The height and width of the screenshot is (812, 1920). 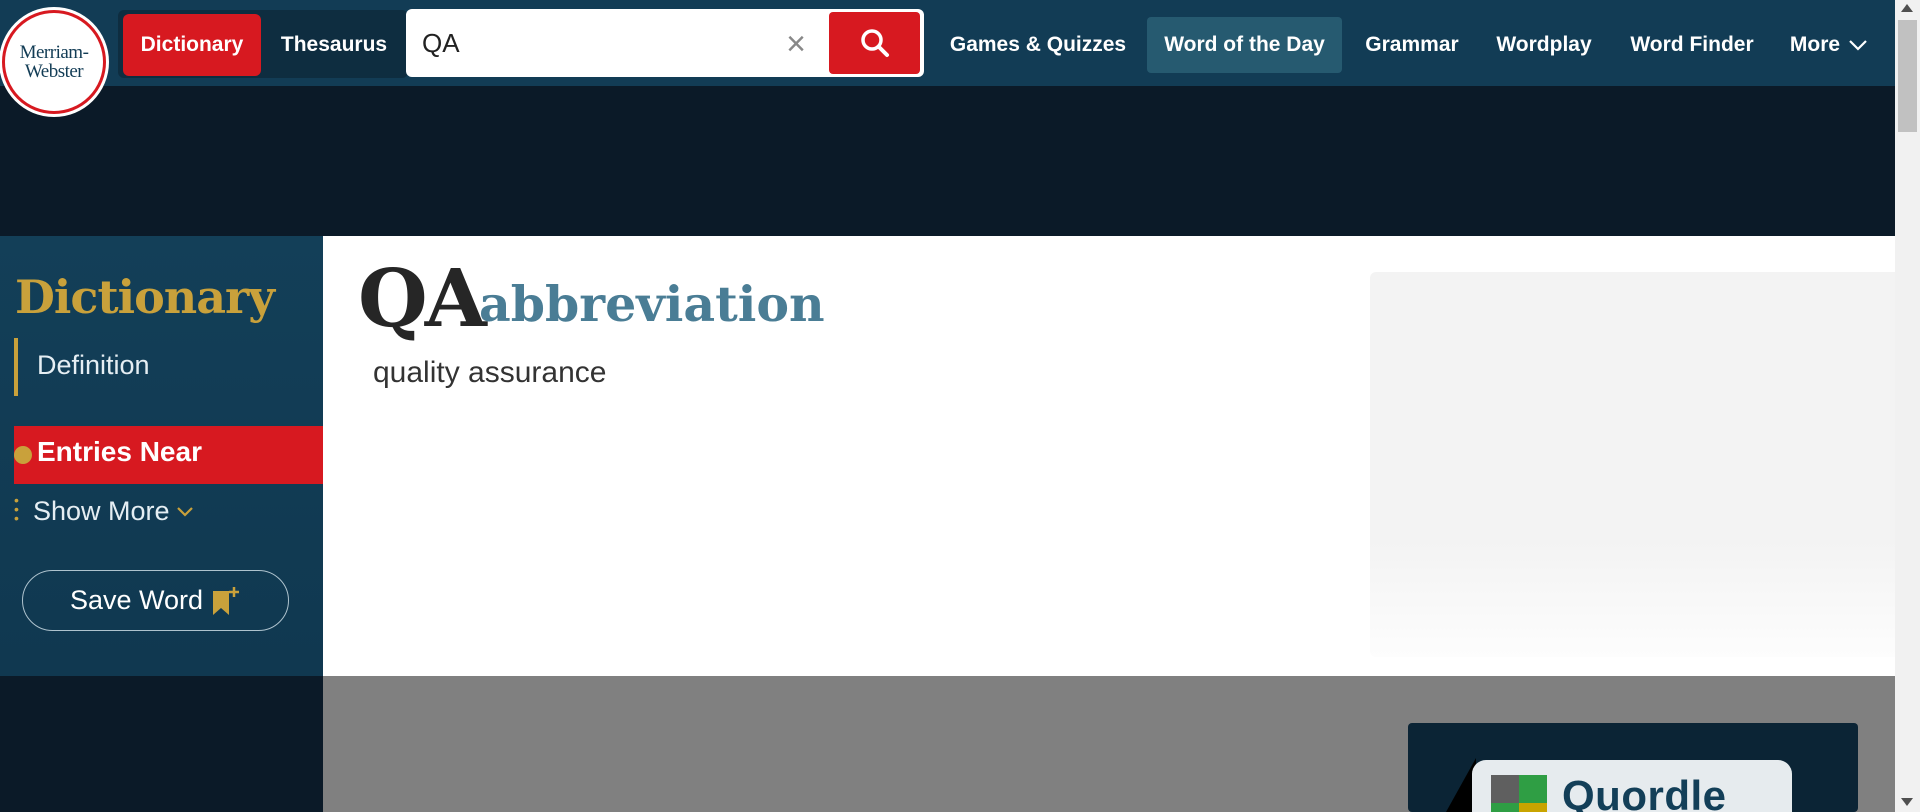 I want to click on nav-more-label: More, so click(x=1815, y=44).